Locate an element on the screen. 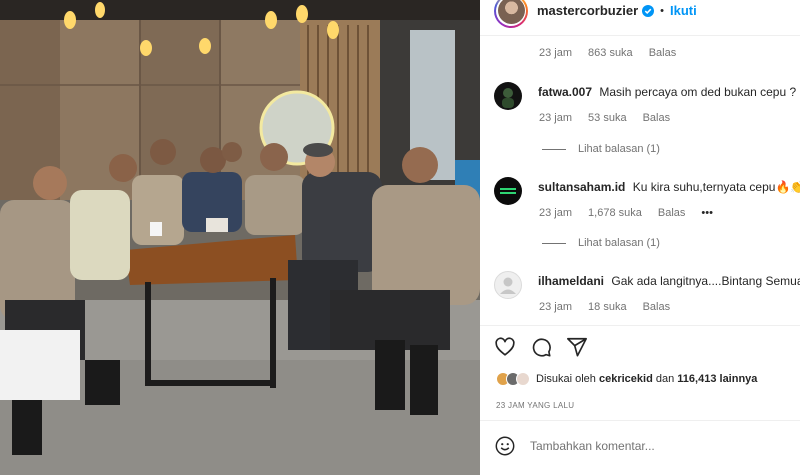  author-username: mastercorbuzier is located at coordinates (587, 10).